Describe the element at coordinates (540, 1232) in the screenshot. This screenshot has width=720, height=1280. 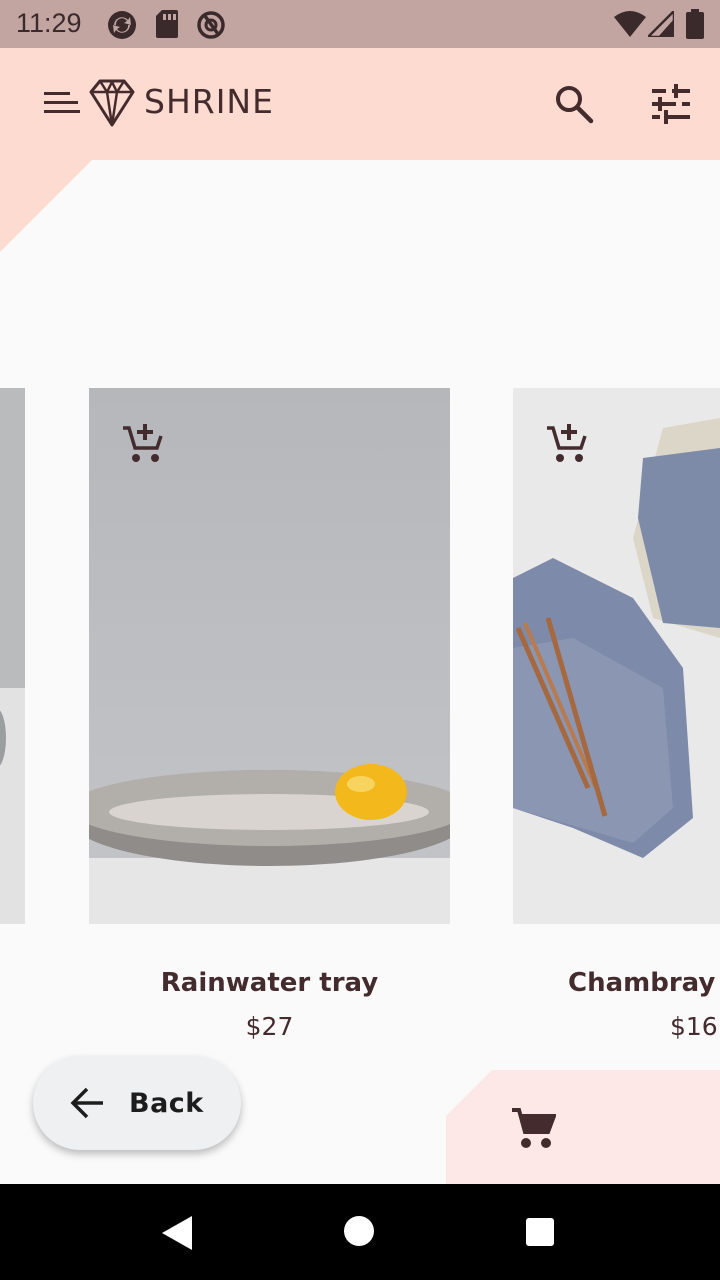
I see `nav-recents-icon` at that location.